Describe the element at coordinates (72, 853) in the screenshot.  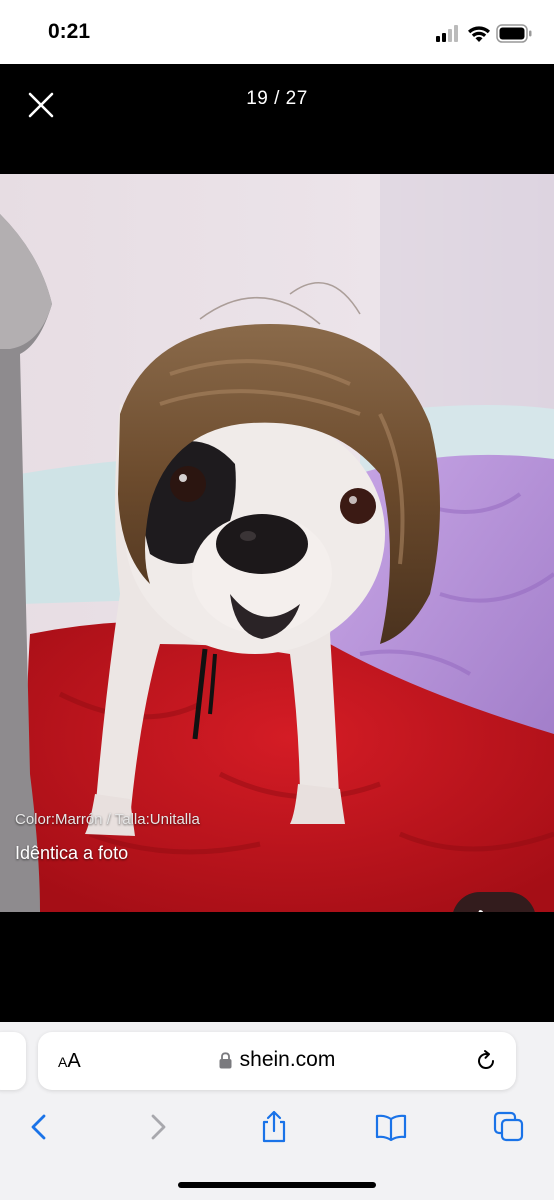
I see `review-text: Idêntica a foto` at that location.